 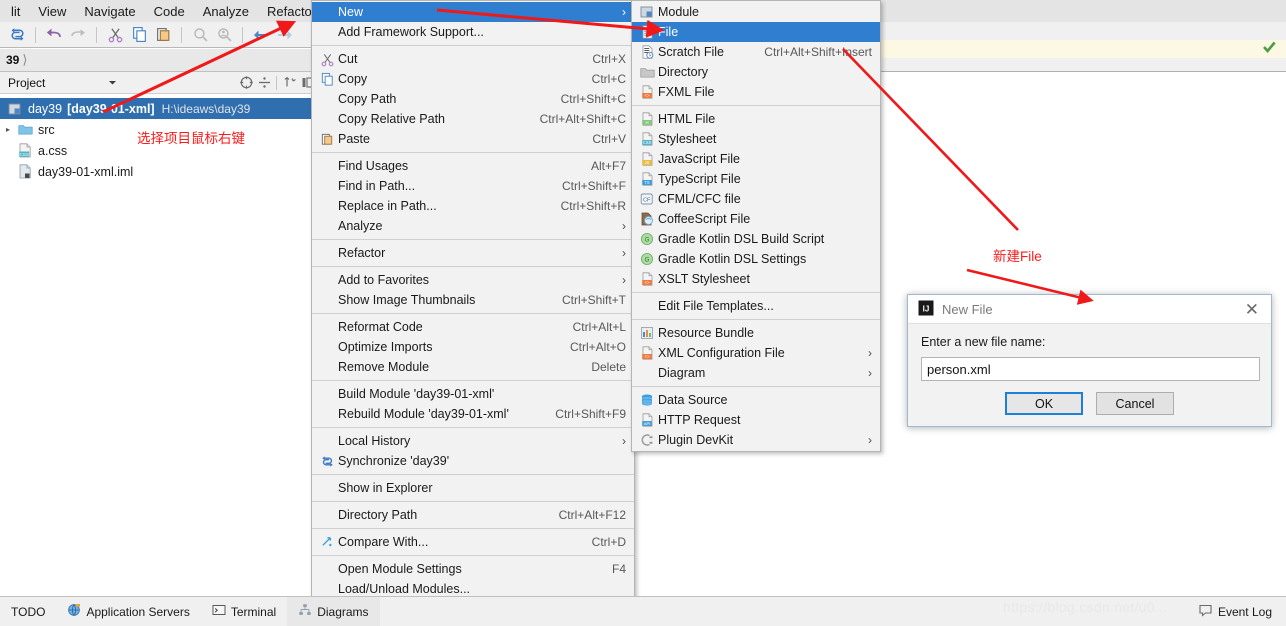 What do you see at coordinates (473, 226) in the screenshot?
I see `context-menu-item-analyze: Analyze ›` at bounding box center [473, 226].